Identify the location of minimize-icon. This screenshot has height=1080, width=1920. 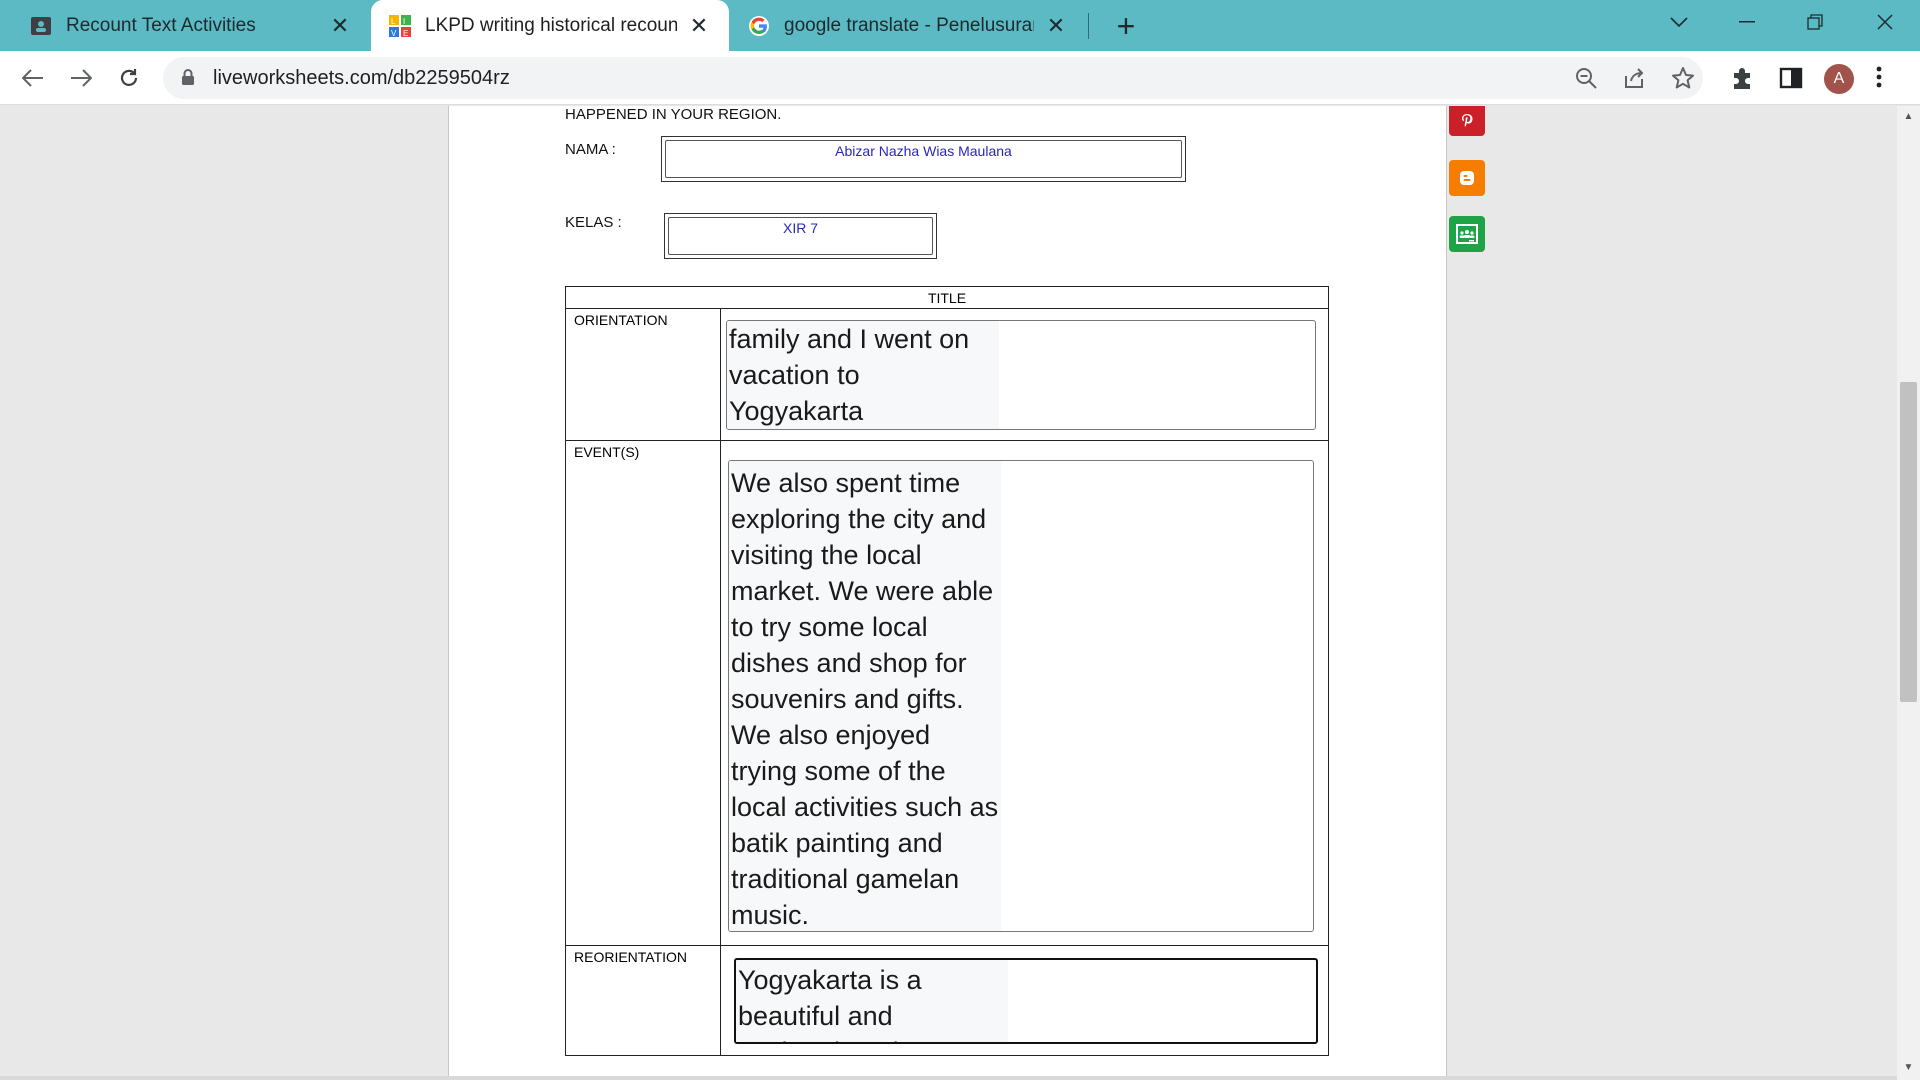
(1747, 22).